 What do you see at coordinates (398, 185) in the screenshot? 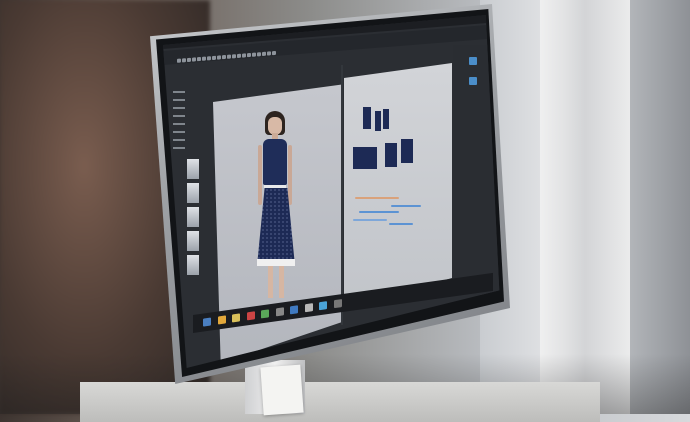
I see `2d-pattern-window` at bounding box center [398, 185].